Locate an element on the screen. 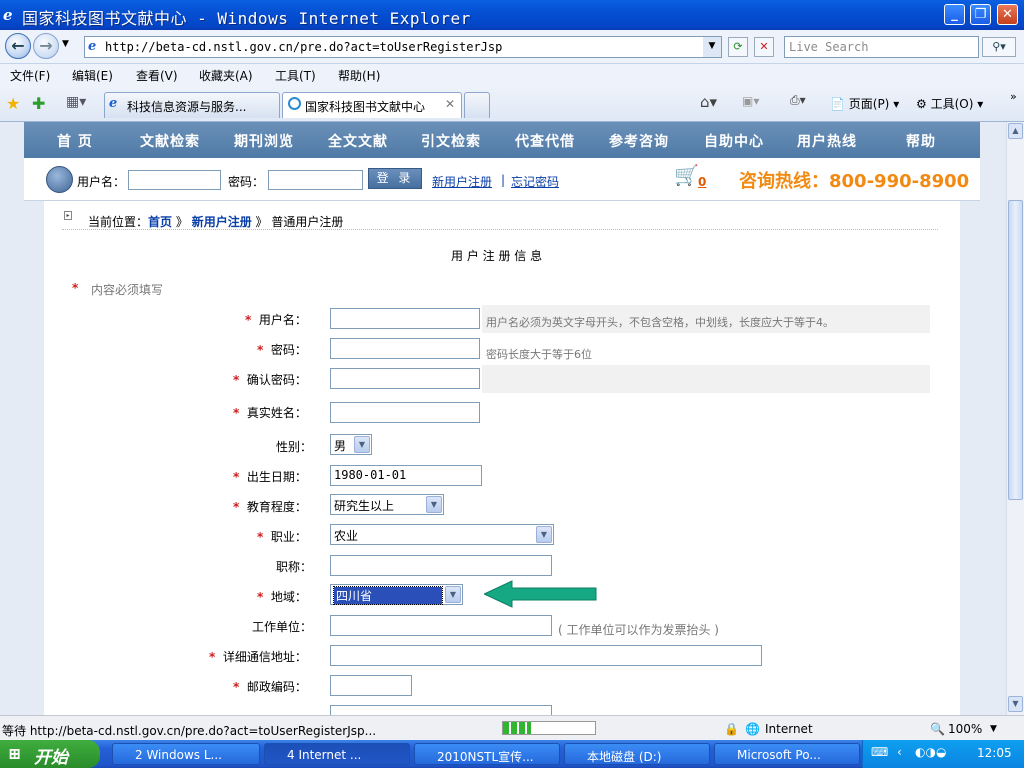  maximize-button: ❐ is located at coordinates (980, 14).